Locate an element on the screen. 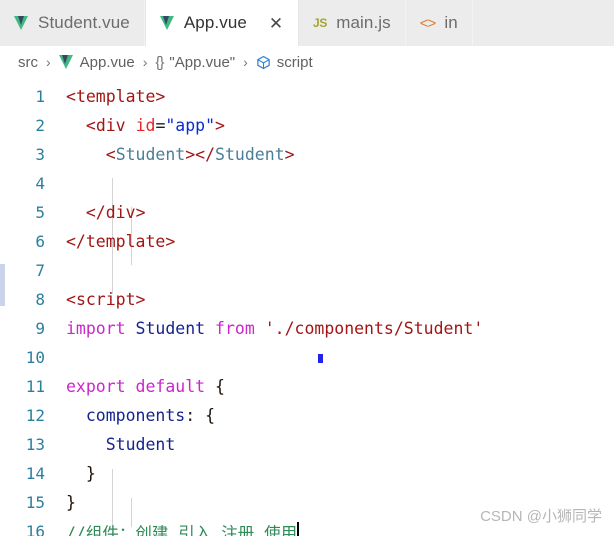 Image resolution: width=614 pixels, height=536 pixels. breadcrumb-item-app-vue: {} "App.vue" is located at coordinates (195, 62).